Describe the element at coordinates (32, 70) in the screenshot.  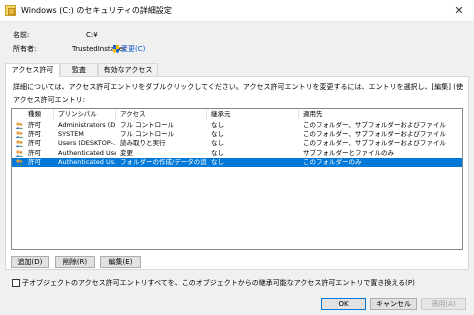
I see `tab-permissions: アクセス許可` at that location.